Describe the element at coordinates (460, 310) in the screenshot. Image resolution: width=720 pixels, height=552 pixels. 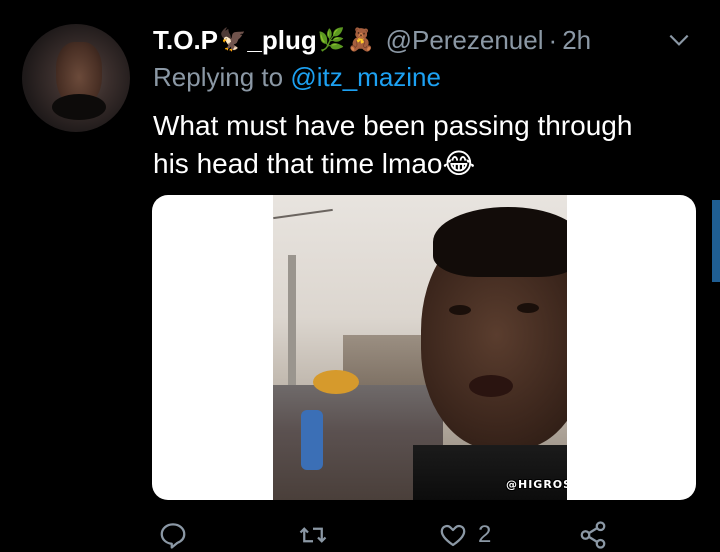
I see `left-eye` at that location.